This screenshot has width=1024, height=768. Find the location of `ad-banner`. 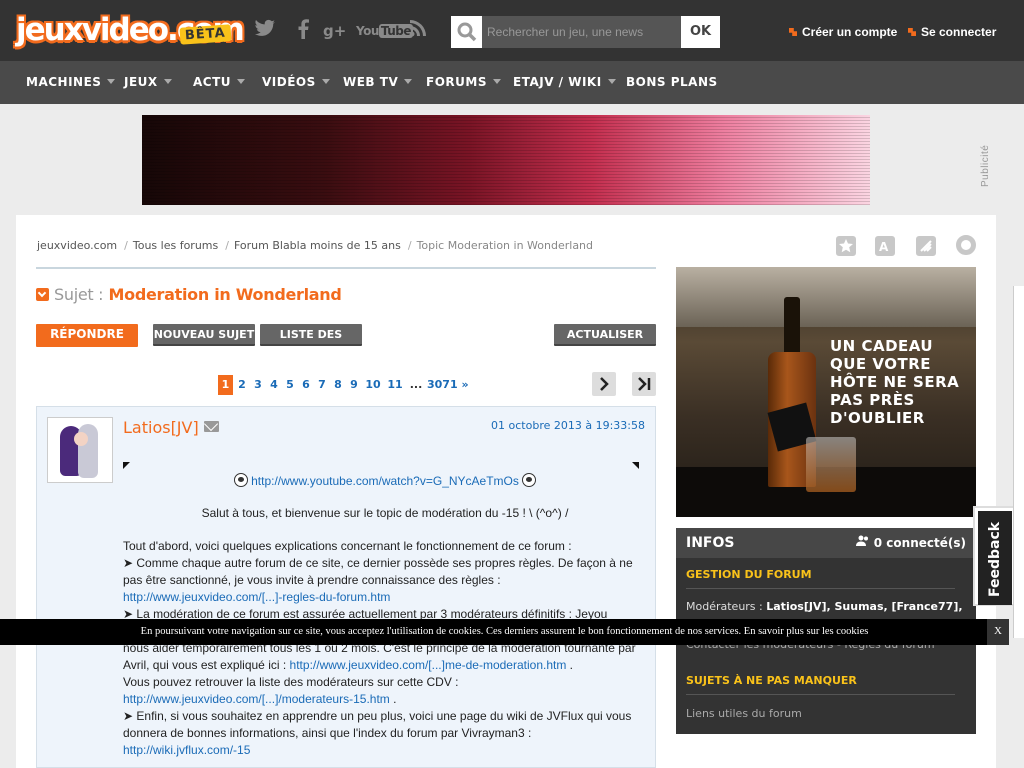

ad-banner is located at coordinates (506, 160).